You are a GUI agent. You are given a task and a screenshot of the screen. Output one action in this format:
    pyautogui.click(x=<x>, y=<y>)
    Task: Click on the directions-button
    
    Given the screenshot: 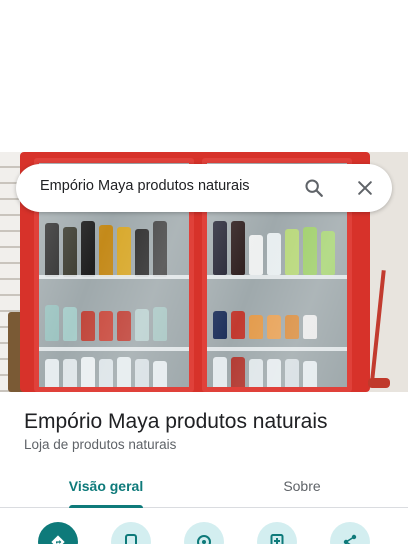 What is the action you would take?
    pyautogui.click(x=58, y=533)
    